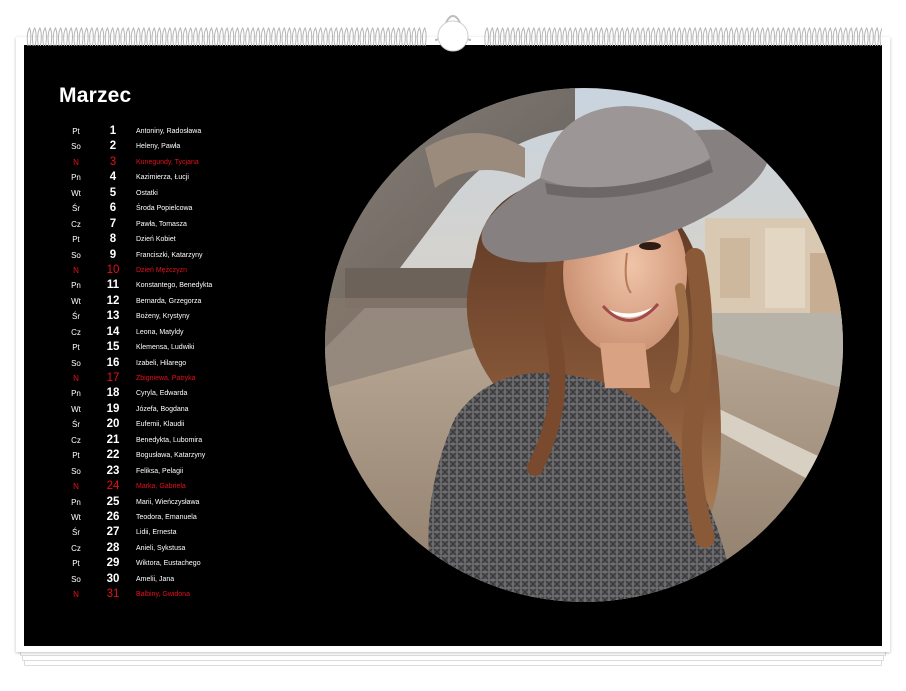  Describe the element at coordinates (113, 455) in the screenshot. I see `day-number: 22` at that location.